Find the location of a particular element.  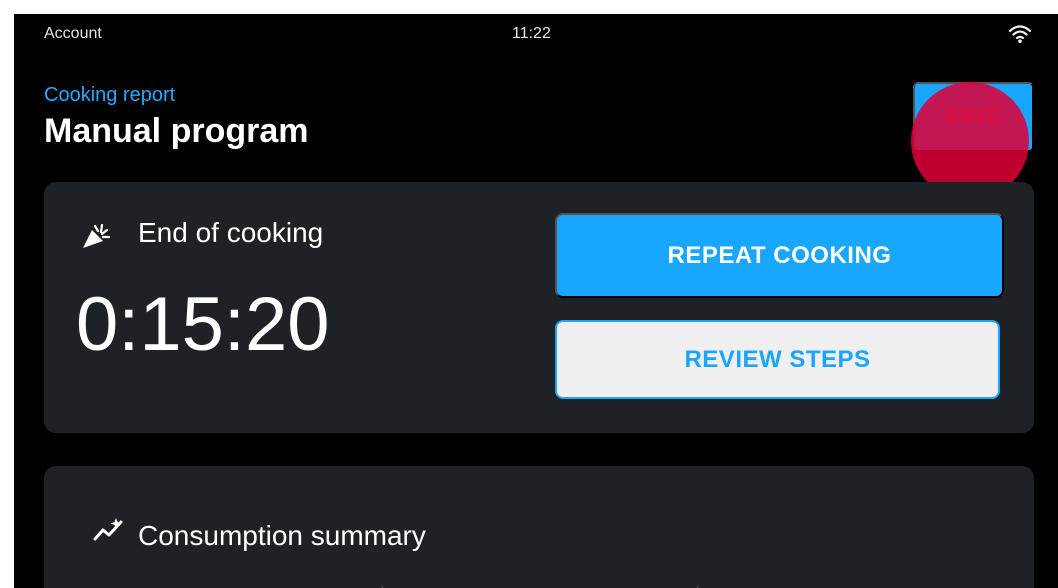

analytics-icon is located at coordinates (108, 529).